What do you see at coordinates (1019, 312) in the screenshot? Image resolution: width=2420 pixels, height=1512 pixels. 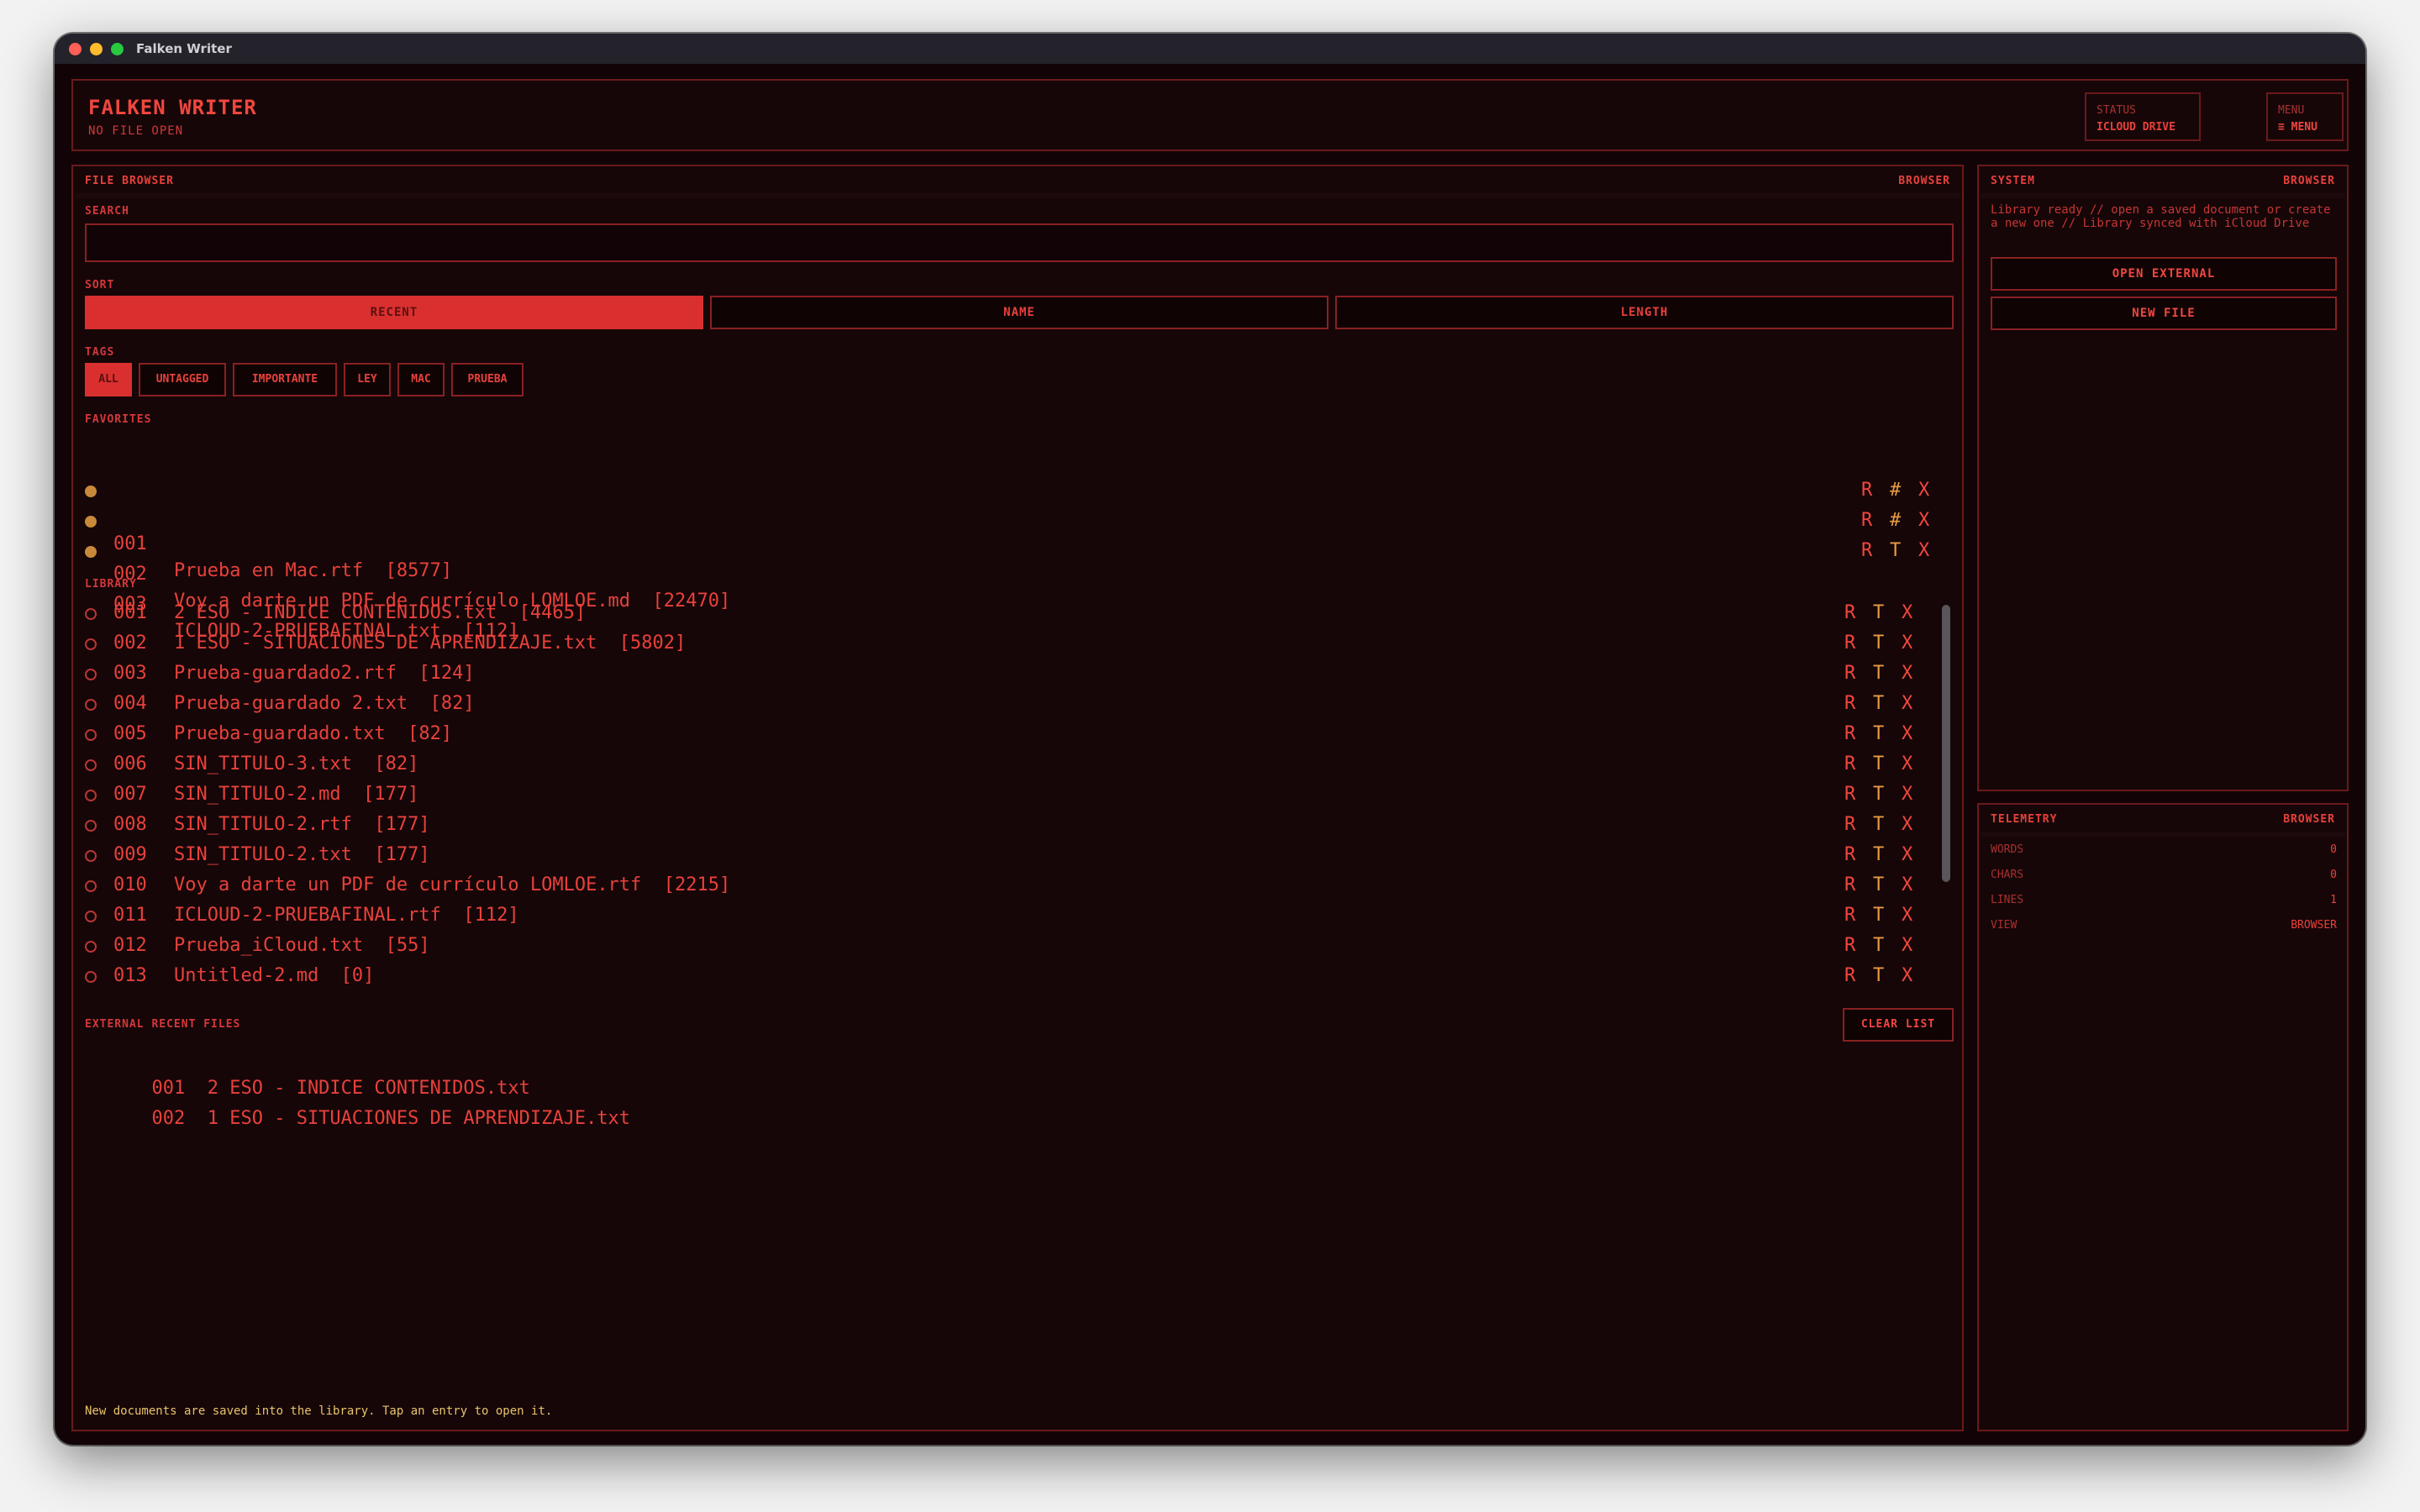 I see `sort-name-button: NAME` at bounding box center [1019, 312].